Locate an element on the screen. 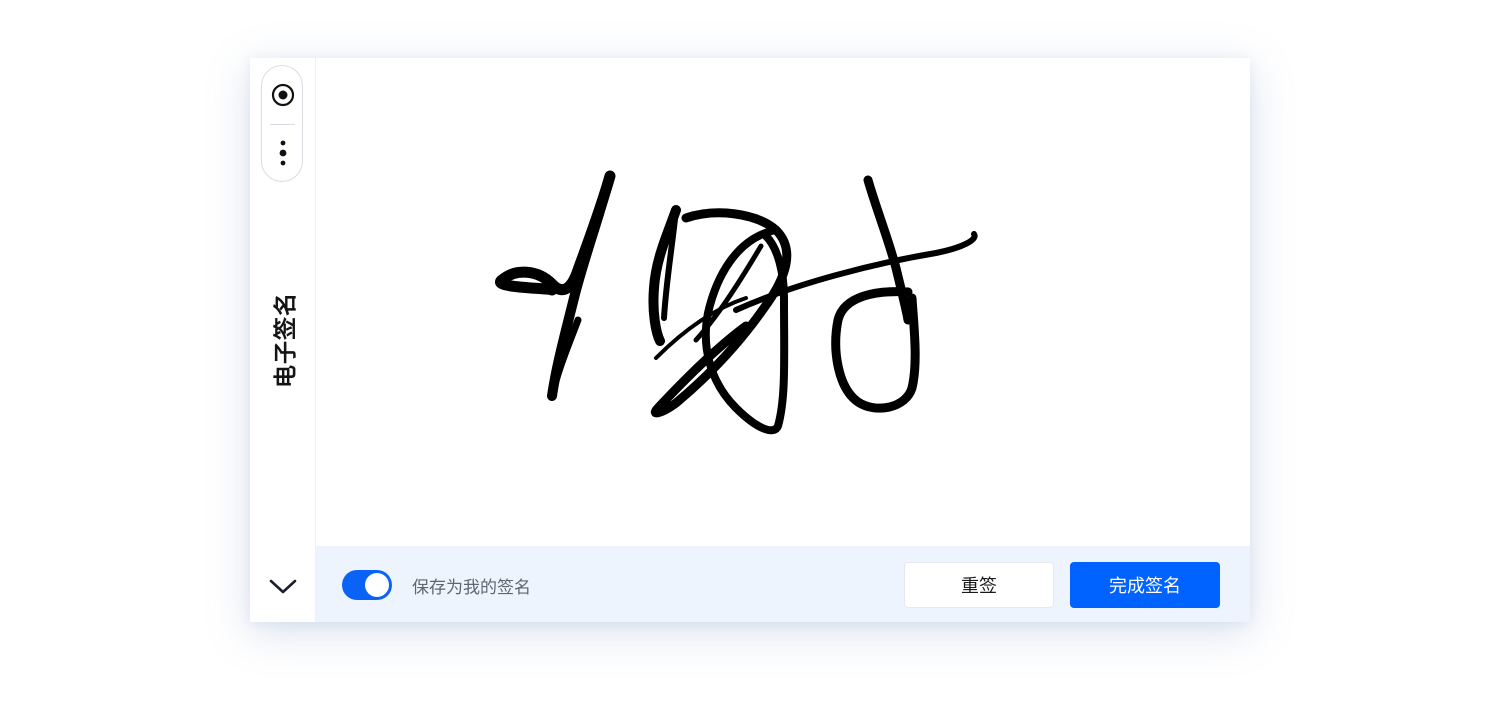  resign-button: 重签 is located at coordinates (979, 585).